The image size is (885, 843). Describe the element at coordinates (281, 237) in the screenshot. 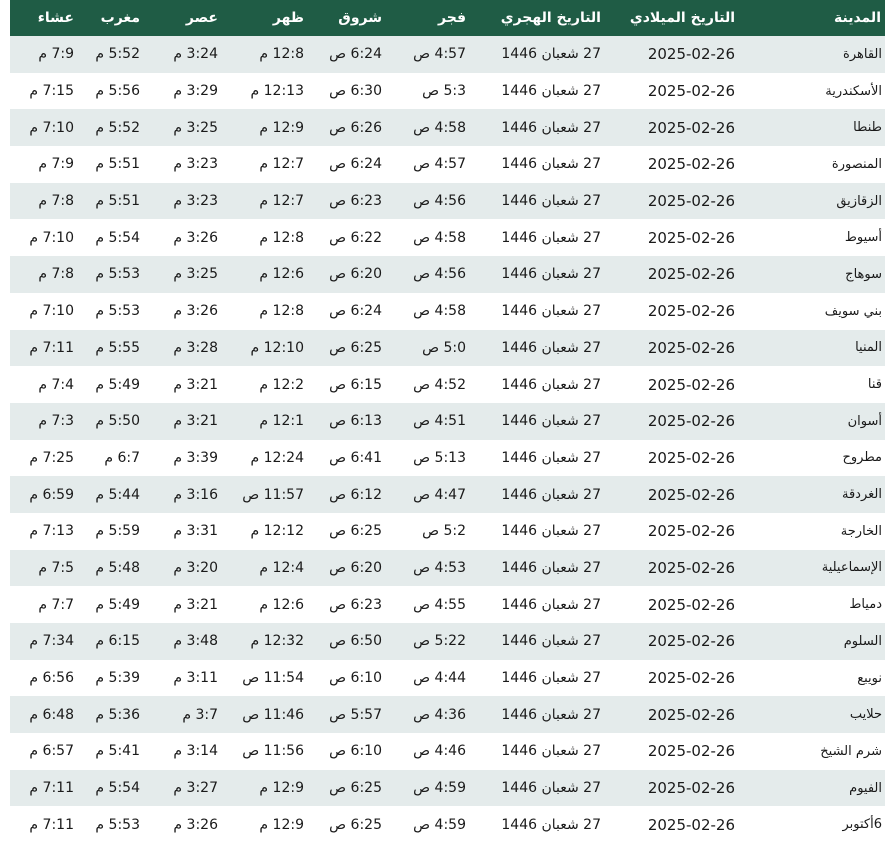

I see `dhuhr-time-cell: 12:8 م` at that location.